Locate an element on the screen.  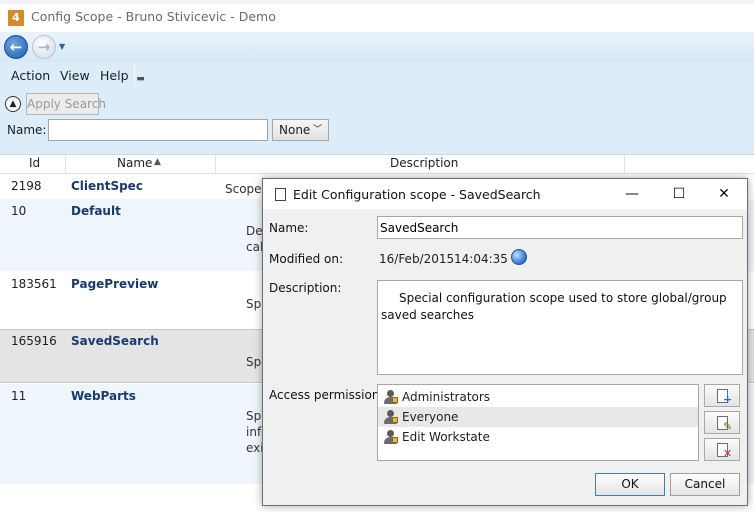
row-id: 10 is located at coordinates (19, 211).